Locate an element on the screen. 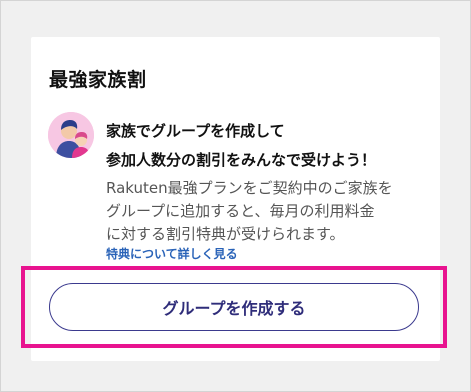 Image resolution: width=471 pixels, height=392 pixels. card-title: 最強家族割 is located at coordinates (98, 80).